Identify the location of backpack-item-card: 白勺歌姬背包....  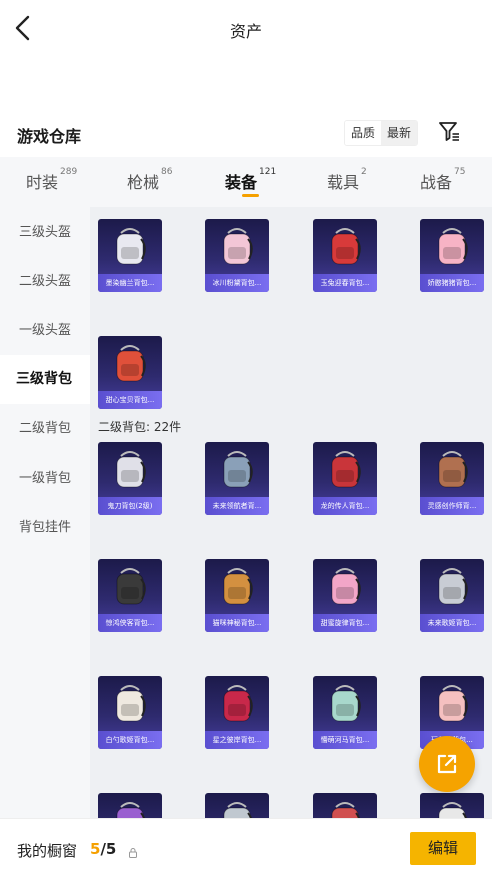
(130, 712).